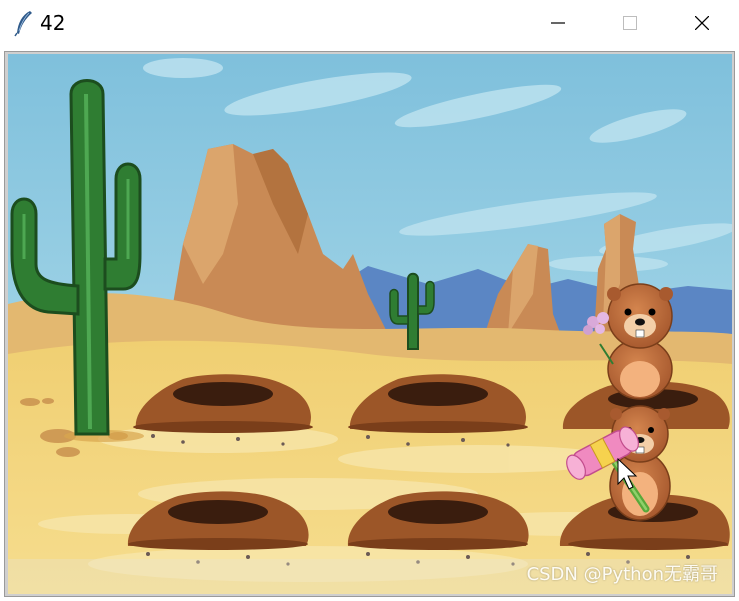  What do you see at coordinates (369, 23) in the screenshot?
I see `title-bar: 42` at bounding box center [369, 23].